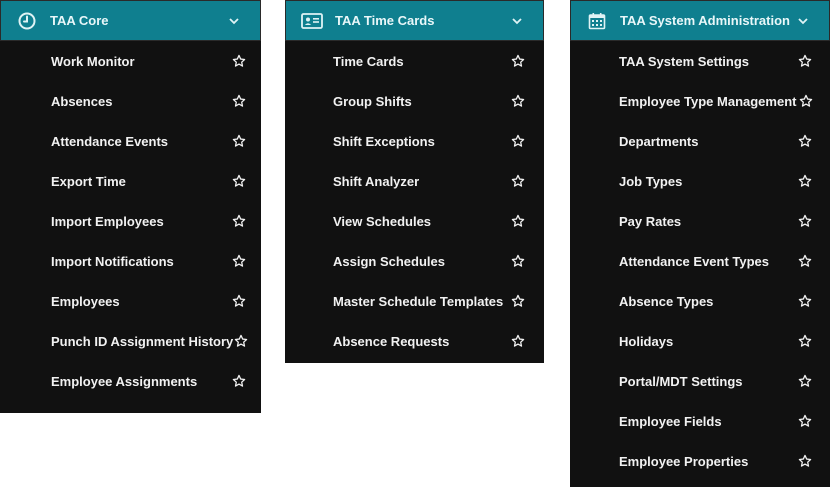  I want to click on menu-item-label: Attendance Events, so click(110, 141).